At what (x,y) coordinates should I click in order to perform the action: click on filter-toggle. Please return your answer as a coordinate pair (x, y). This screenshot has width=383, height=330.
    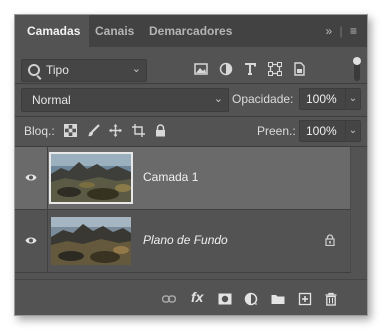
    Looking at the image, I should click on (357, 69).